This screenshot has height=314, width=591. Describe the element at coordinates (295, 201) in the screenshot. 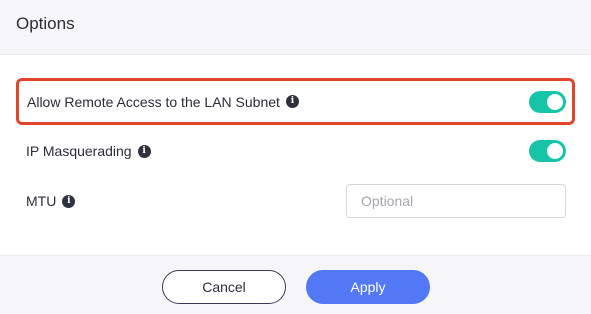

I see `mtu-row: MTU i` at that location.